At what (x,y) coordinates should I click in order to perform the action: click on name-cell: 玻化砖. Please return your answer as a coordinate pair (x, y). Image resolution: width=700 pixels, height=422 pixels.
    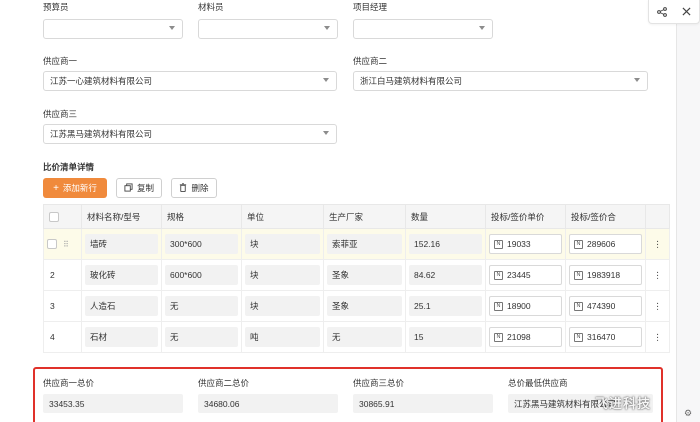
    Looking at the image, I should click on (121, 275).